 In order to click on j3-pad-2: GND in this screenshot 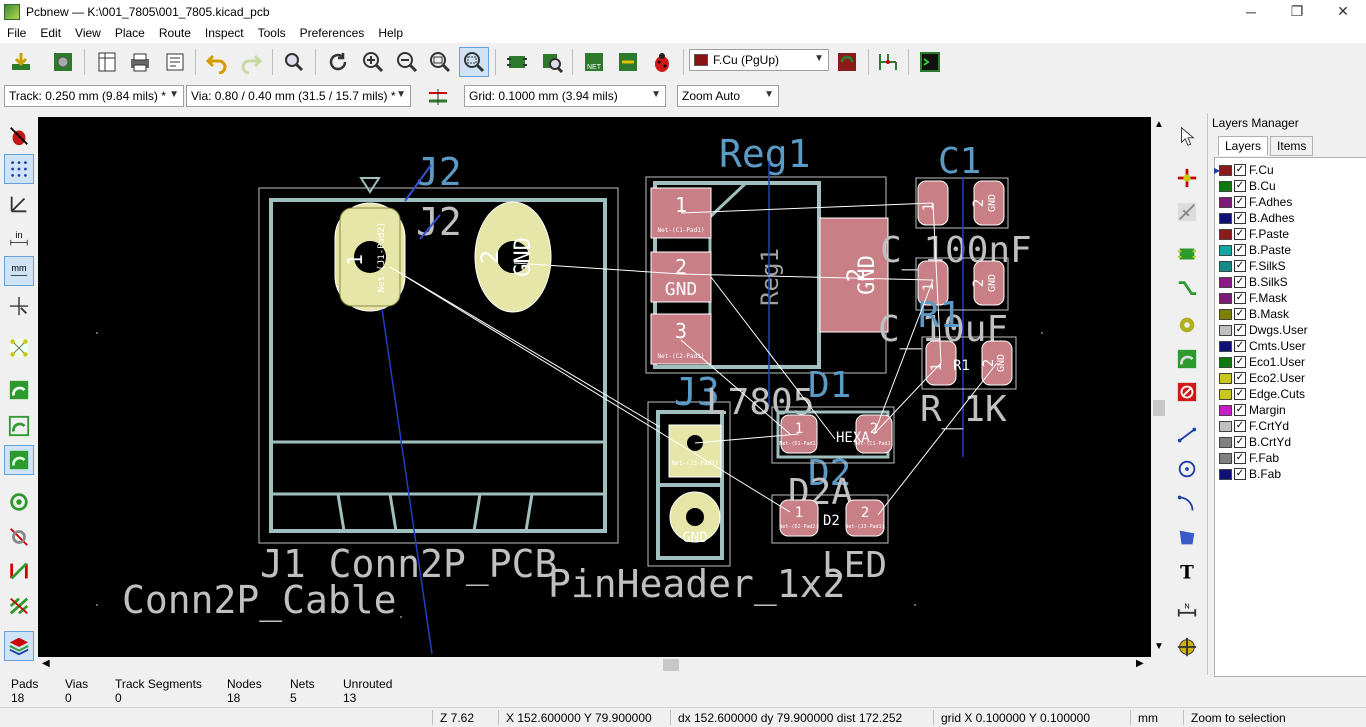, I will do `click(695, 518)`.